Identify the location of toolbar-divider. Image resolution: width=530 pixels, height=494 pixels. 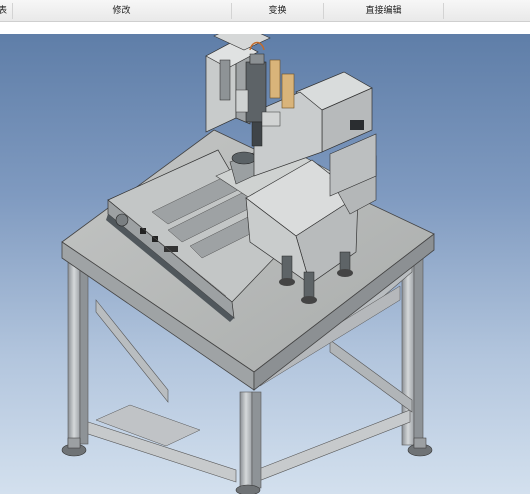
(443, 11).